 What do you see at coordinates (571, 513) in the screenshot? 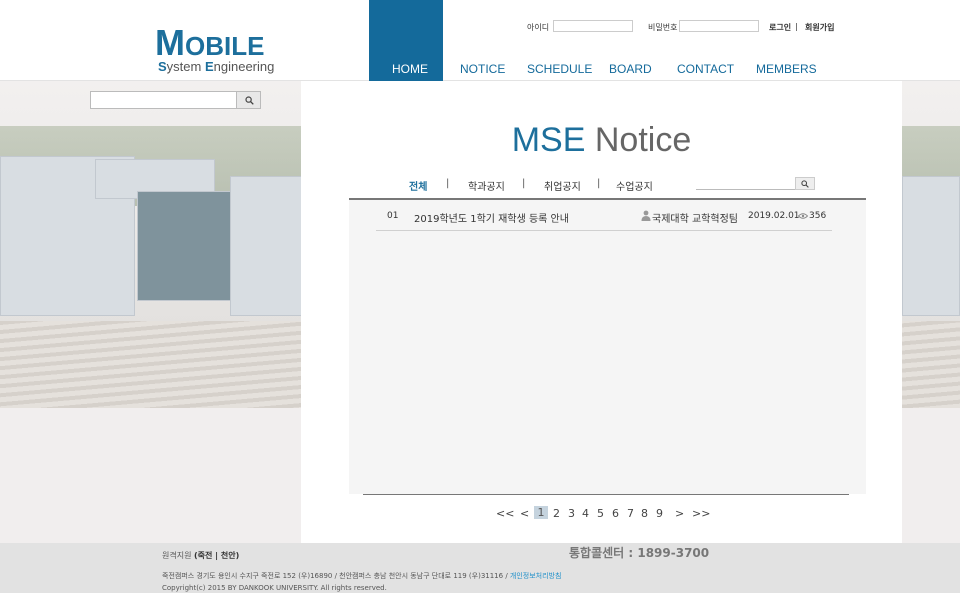
I see `page-number: 3` at bounding box center [571, 513].